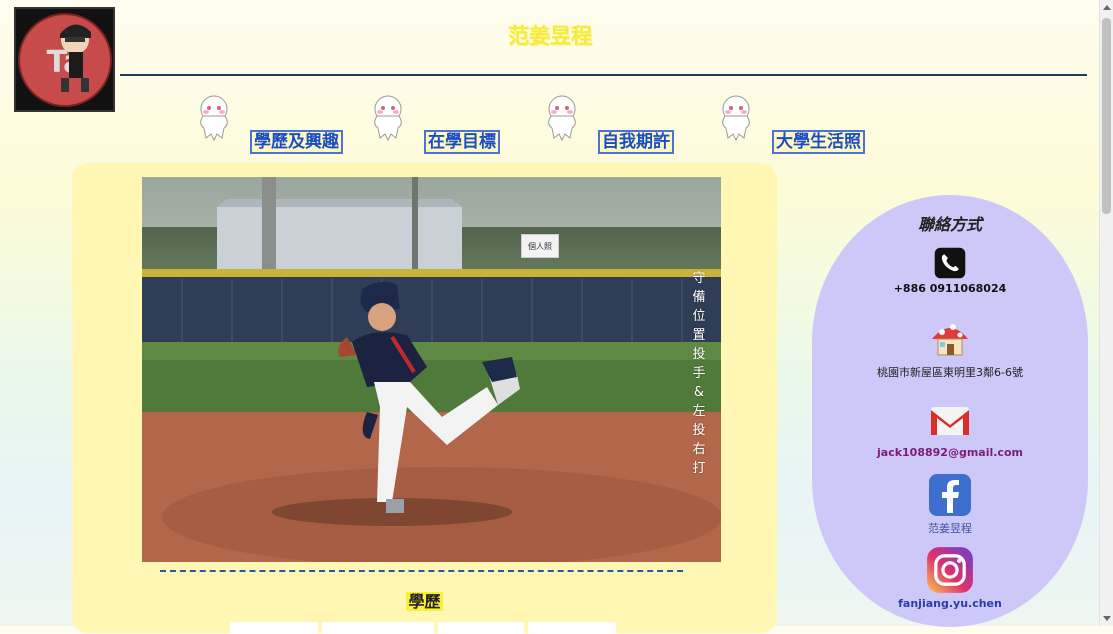  I want to click on section-heading-text: 學歷, so click(424, 601).